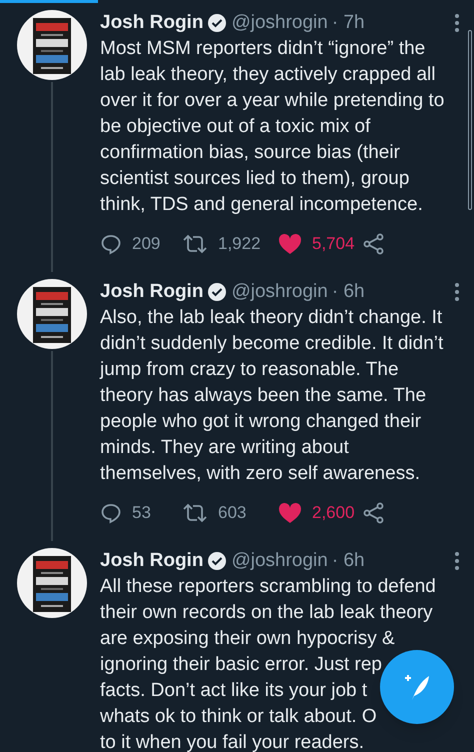 This screenshot has height=752, width=474. I want to click on tweet-text: to it when you fail your readers., so click(232, 741).